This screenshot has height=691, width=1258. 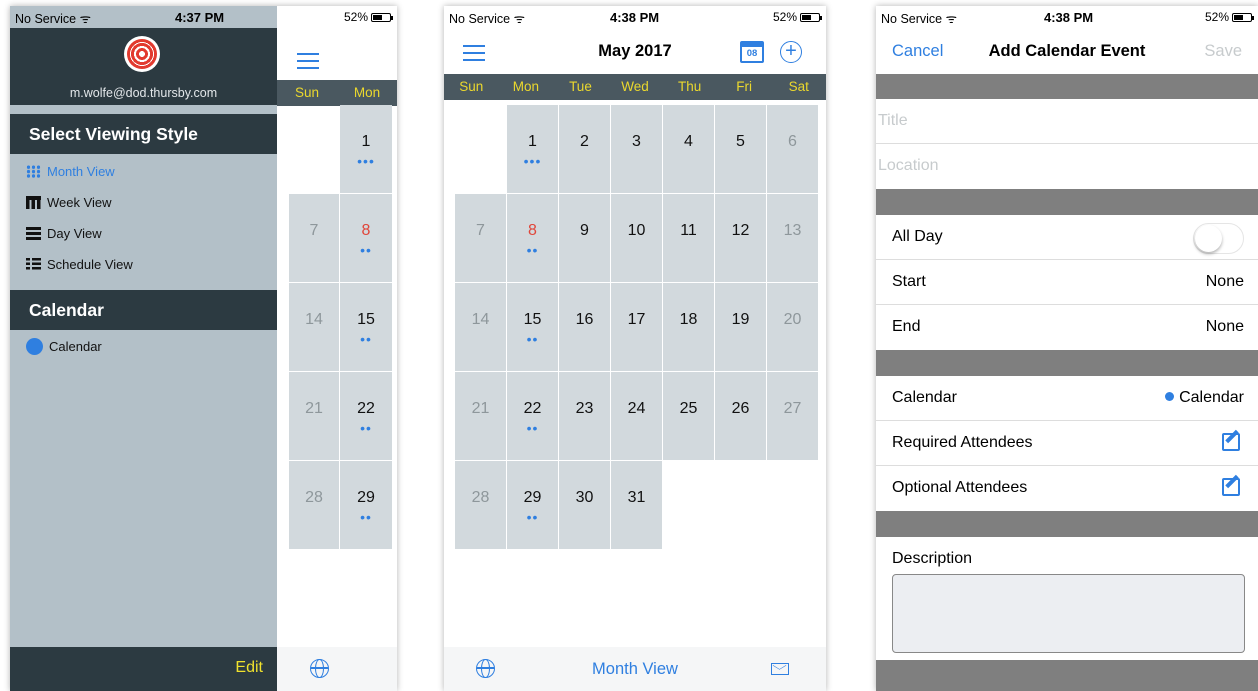 I want to click on day-cell-2: 2, so click(x=584, y=149).